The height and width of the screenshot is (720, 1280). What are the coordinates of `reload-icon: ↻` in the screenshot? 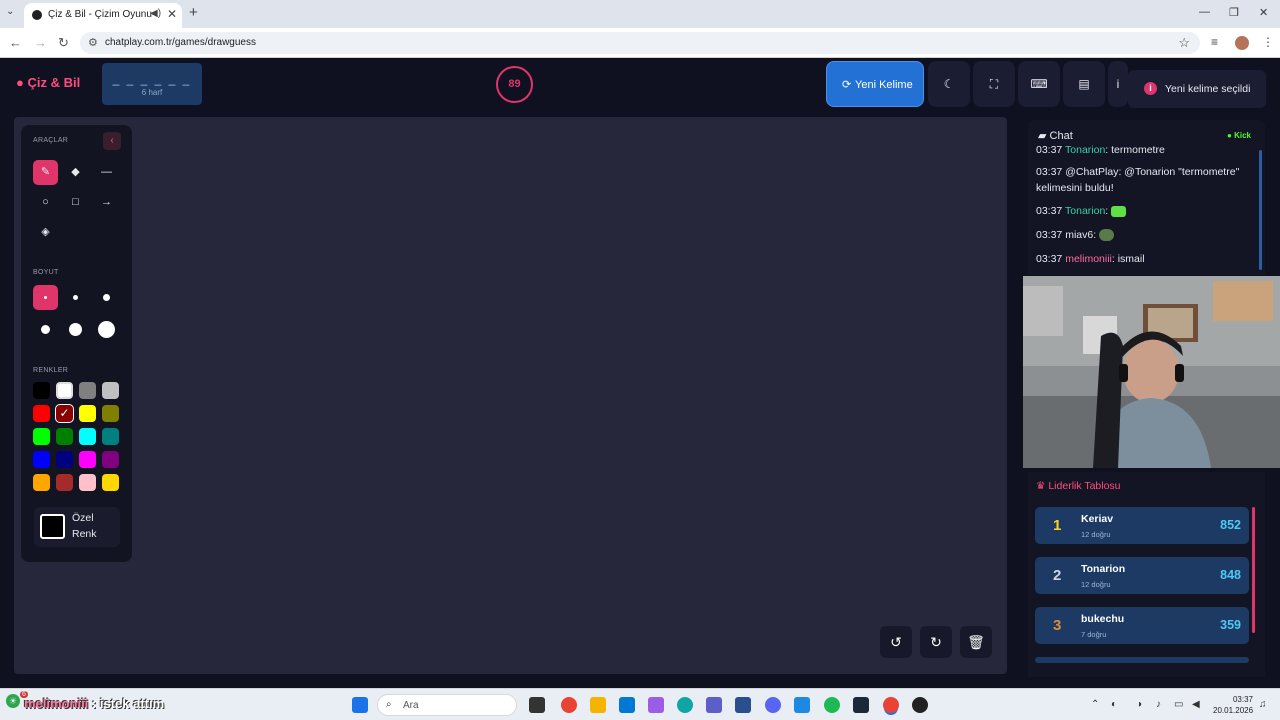 It's located at (63, 43).